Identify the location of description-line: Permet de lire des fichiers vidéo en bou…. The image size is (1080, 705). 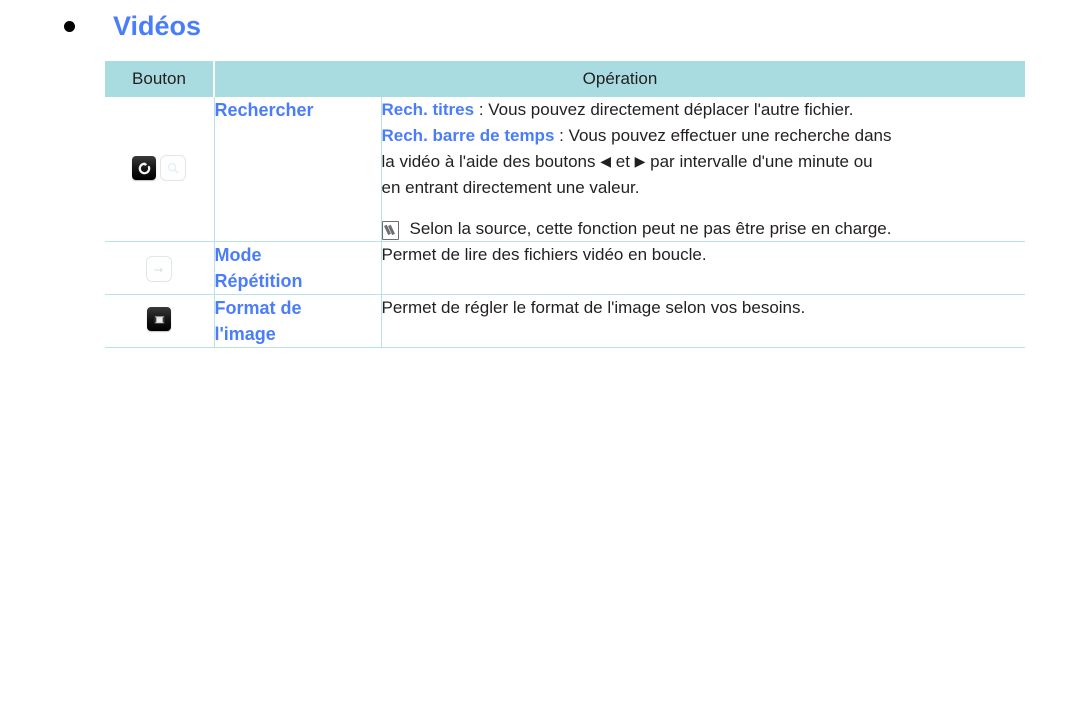
(544, 254).